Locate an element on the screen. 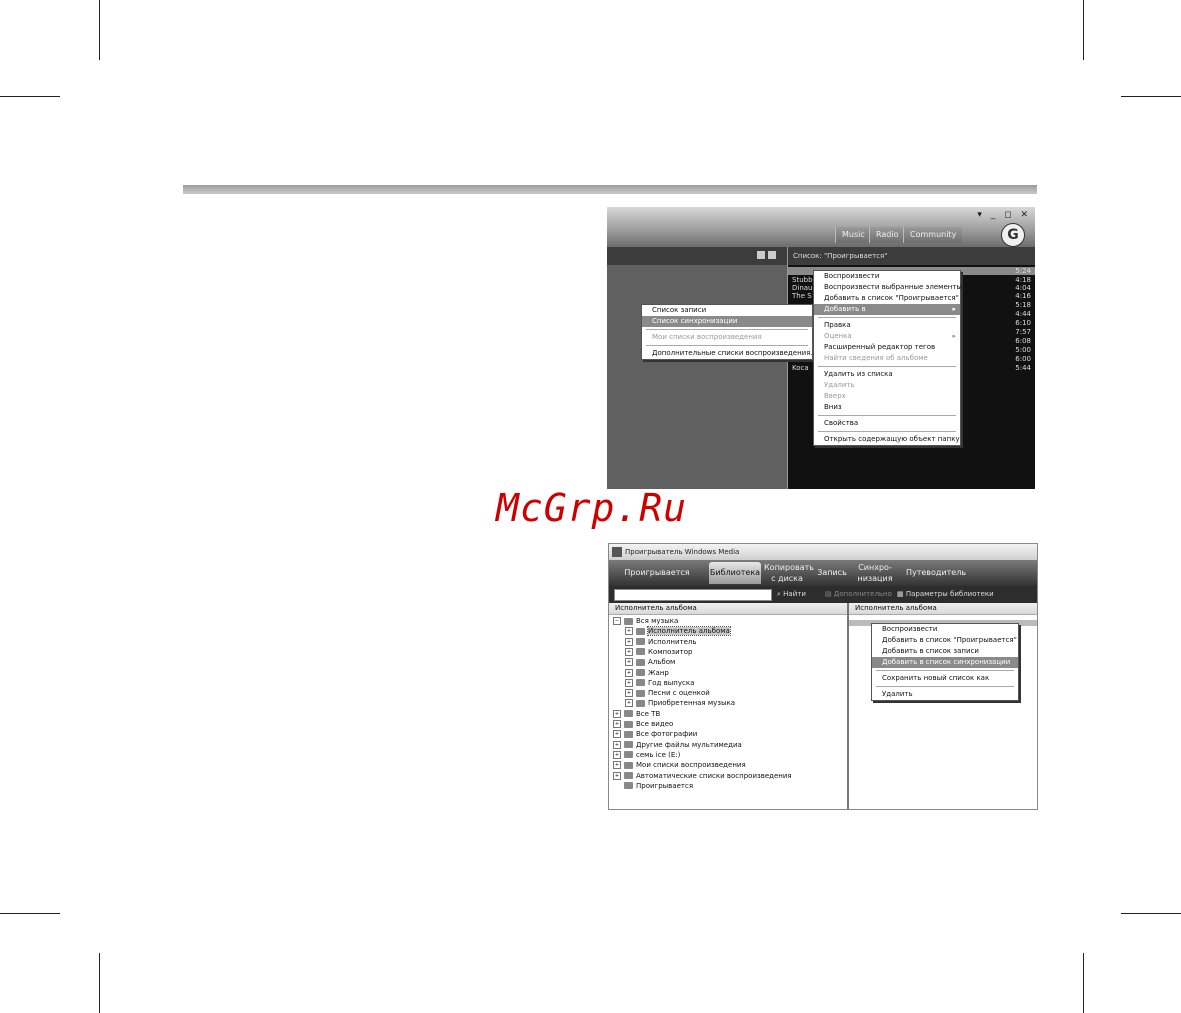  tree-item: − Вся музыка is located at coordinates (645, 621).